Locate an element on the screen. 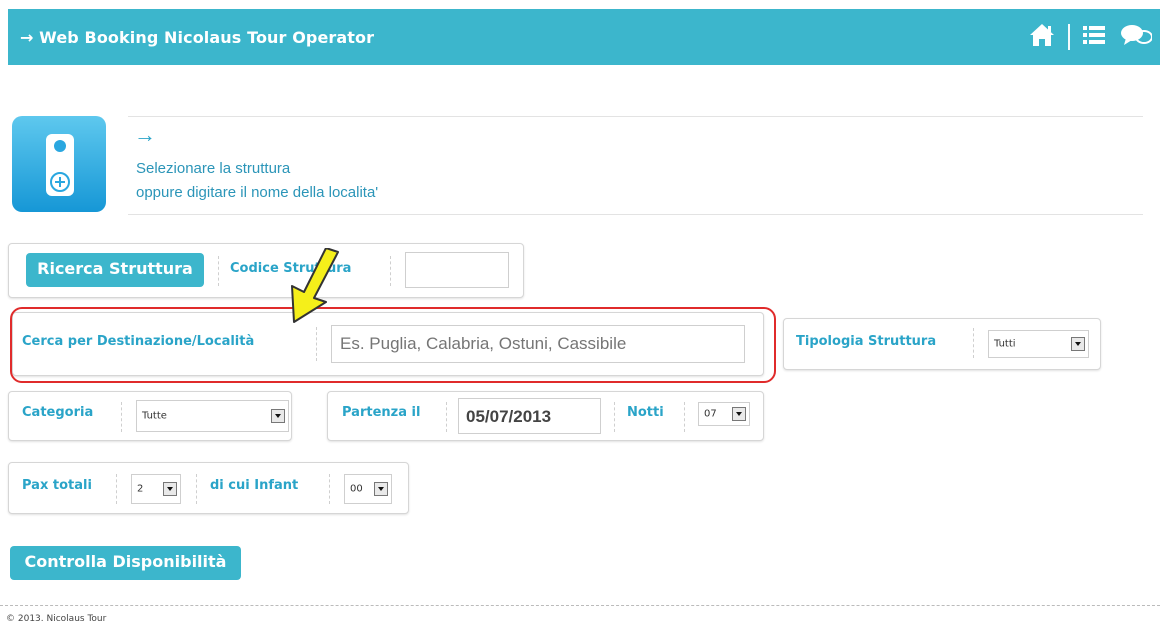 The width and height of the screenshot is (1160, 628). intro-text-line1: Selezionare la struttura is located at coordinates (213, 168).